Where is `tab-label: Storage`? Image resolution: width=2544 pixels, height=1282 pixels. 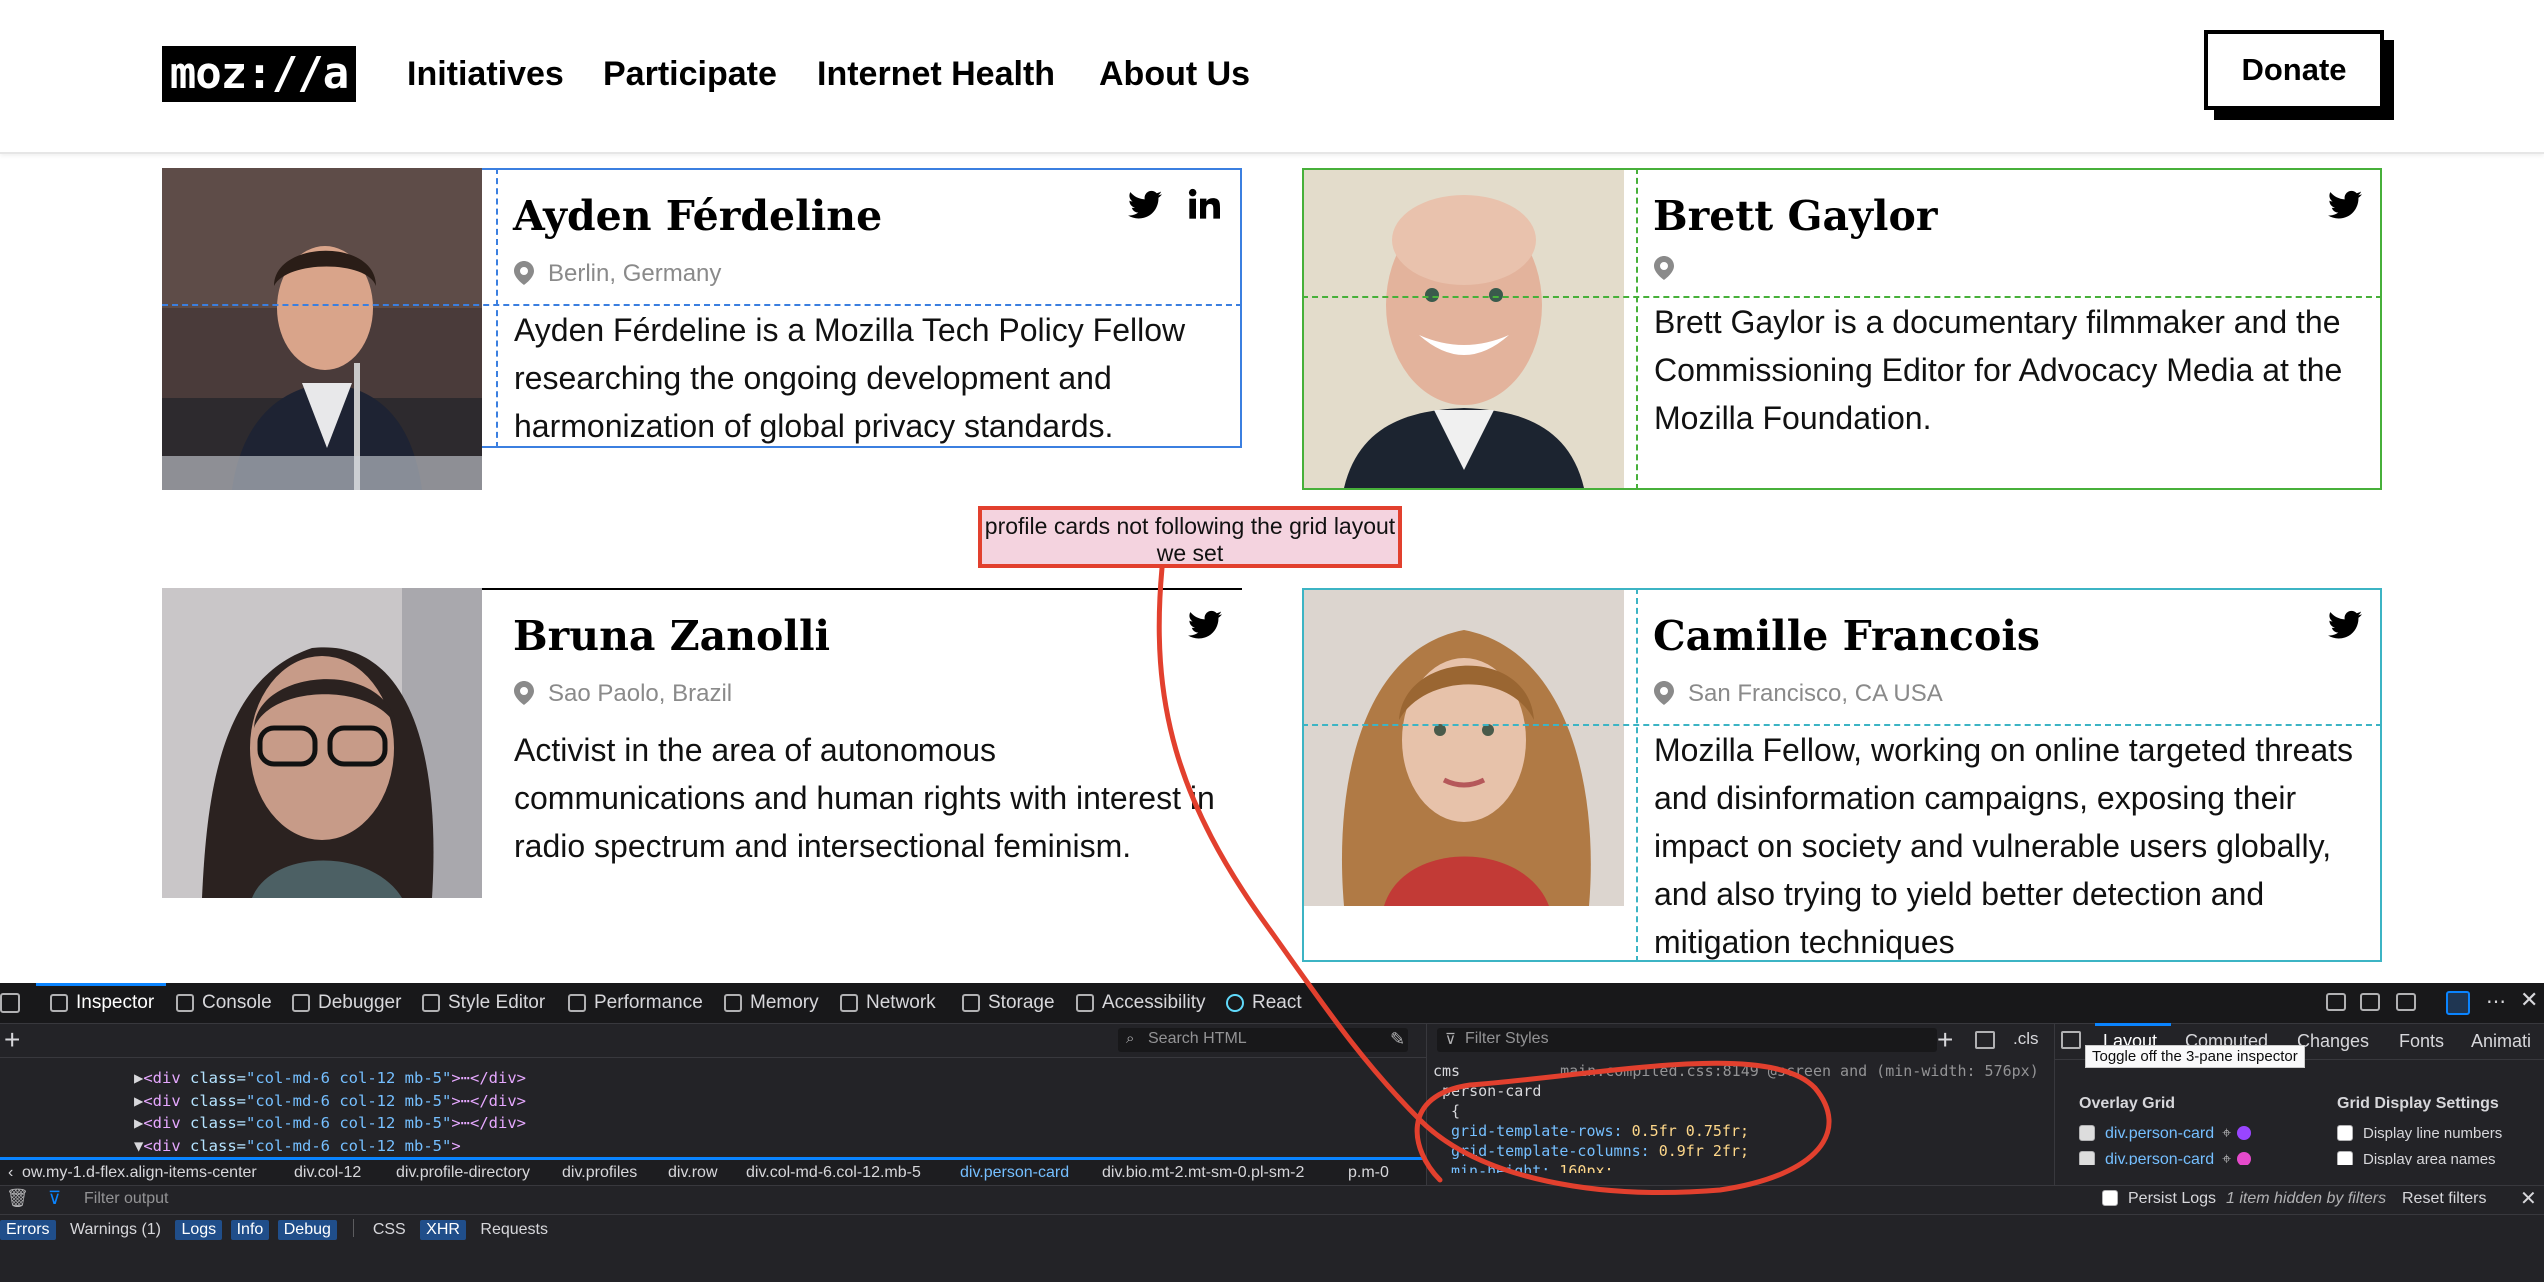
tab-label: Storage is located at coordinates (1021, 1002).